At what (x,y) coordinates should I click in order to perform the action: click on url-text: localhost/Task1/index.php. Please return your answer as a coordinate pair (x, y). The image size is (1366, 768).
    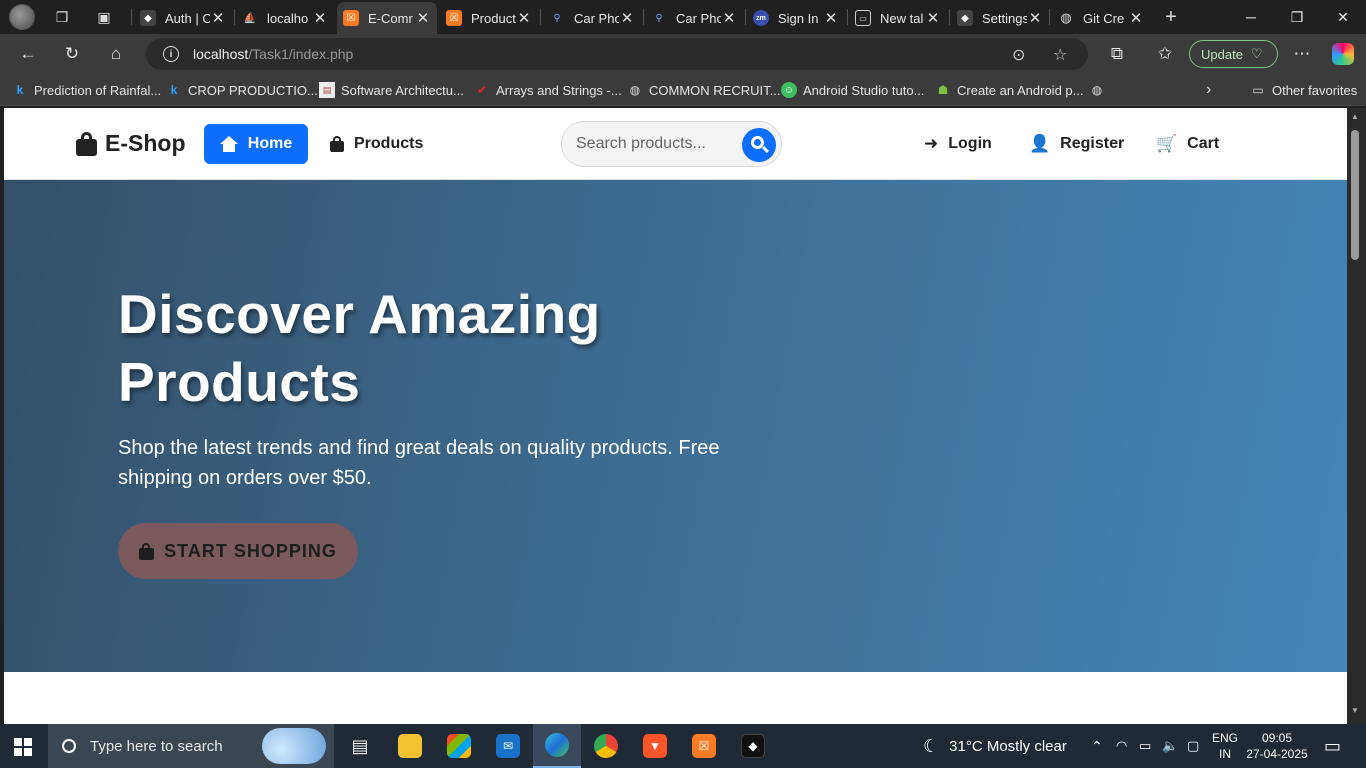
    Looking at the image, I should click on (273, 54).